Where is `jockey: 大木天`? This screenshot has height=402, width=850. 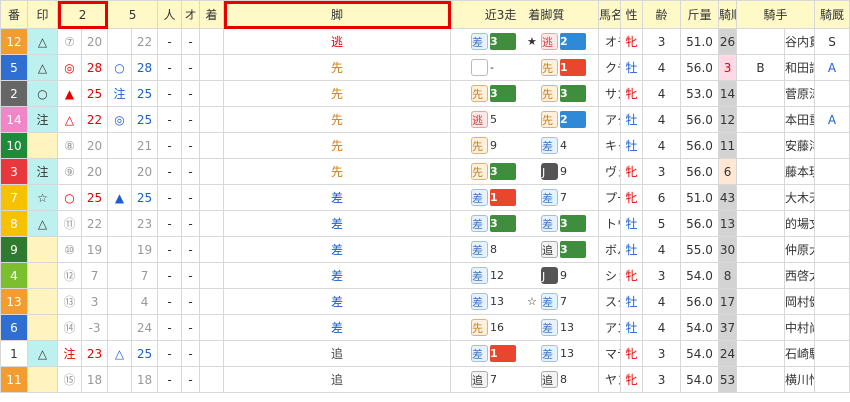
jockey: 大木天 is located at coordinates (800, 197).